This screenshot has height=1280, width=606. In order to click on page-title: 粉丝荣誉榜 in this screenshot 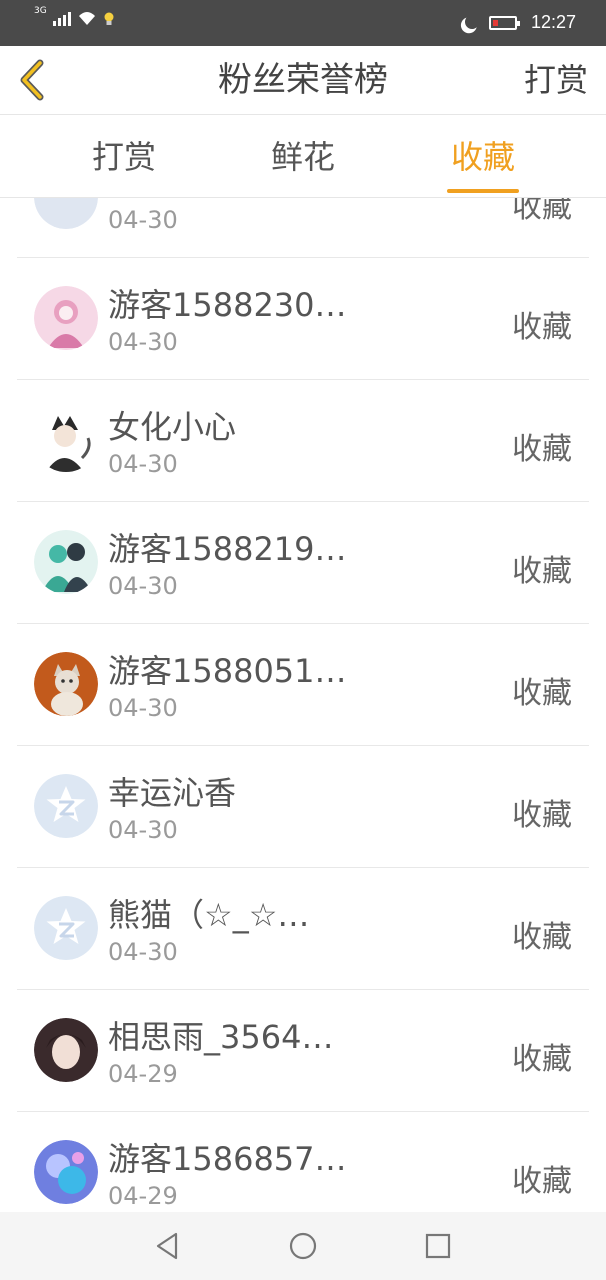, I will do `click(303, 80)`.